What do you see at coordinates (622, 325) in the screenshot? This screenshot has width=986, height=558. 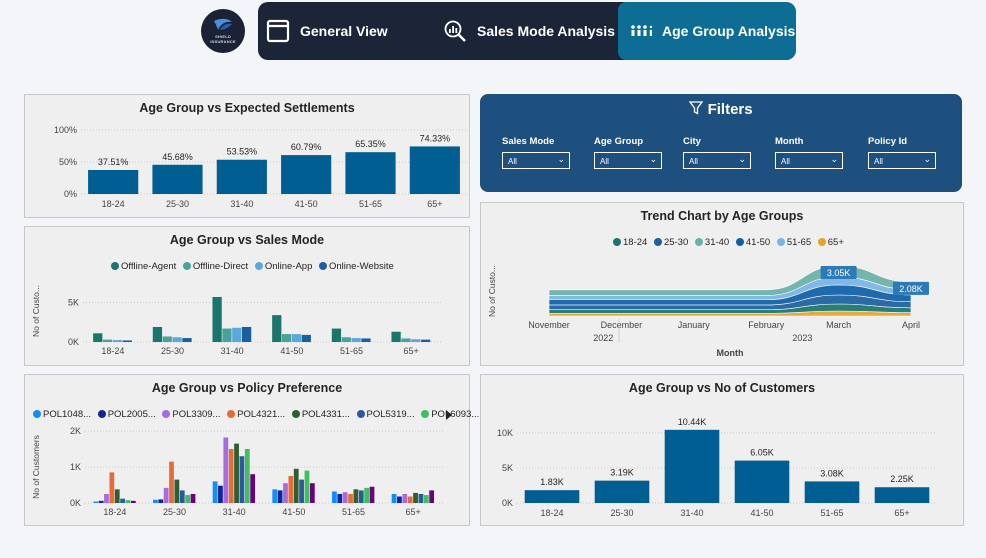 I see `x-tick-label: December` at bounding box center [622, 325].